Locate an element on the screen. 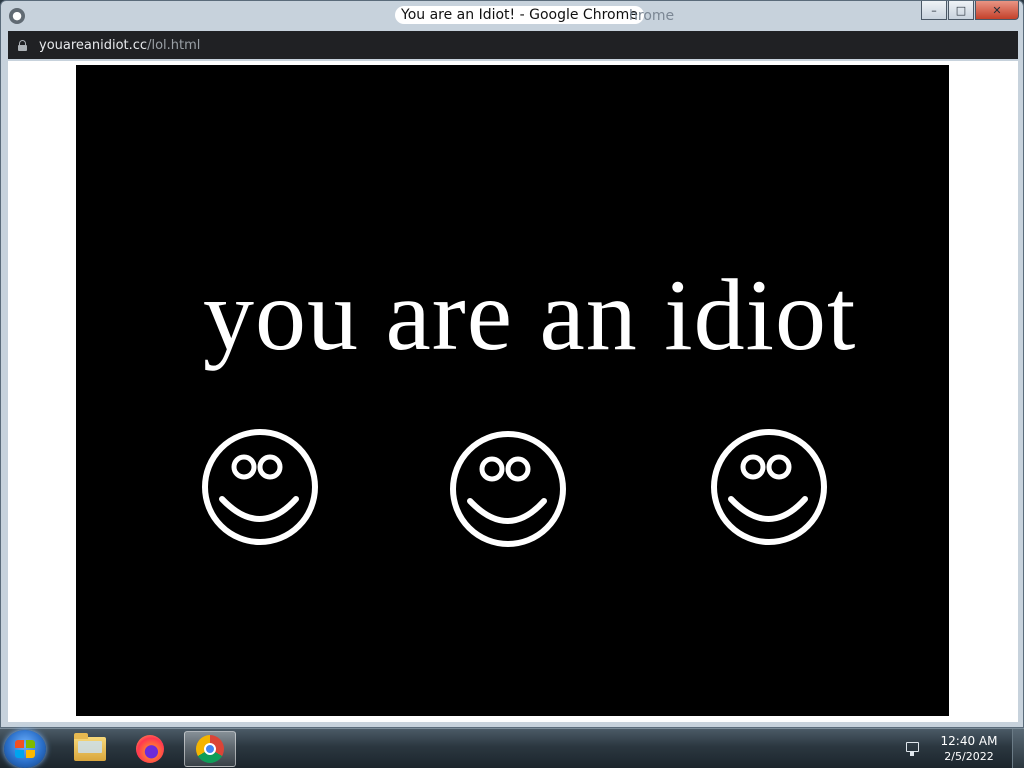  taskbar-item-explorer is located at coordinates (90, 749).